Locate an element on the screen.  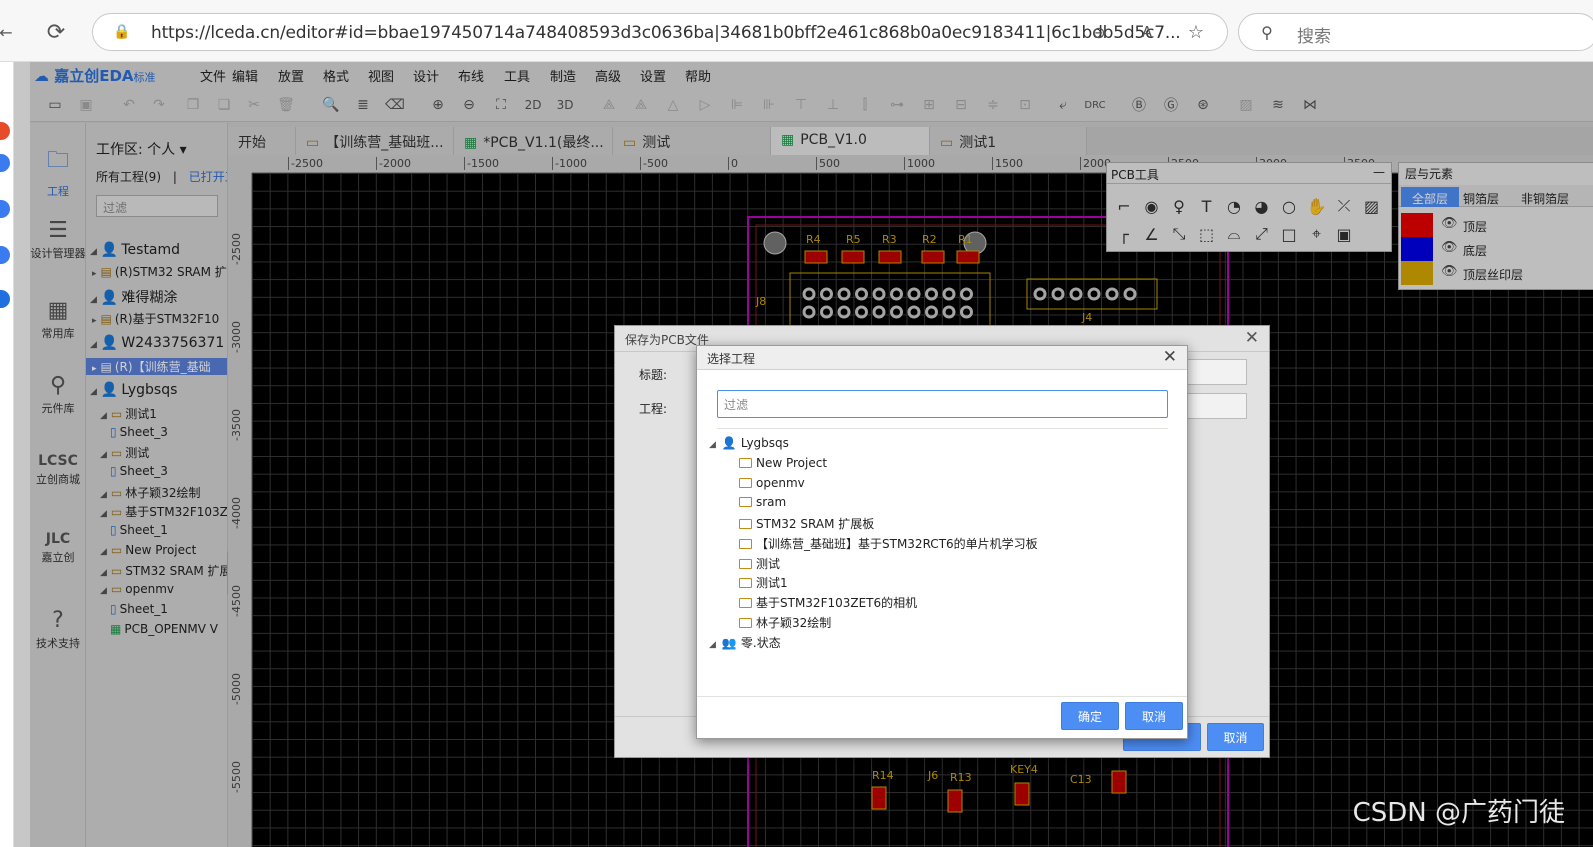
lock-icon: 🔒 is located at coordinates (122, 32).